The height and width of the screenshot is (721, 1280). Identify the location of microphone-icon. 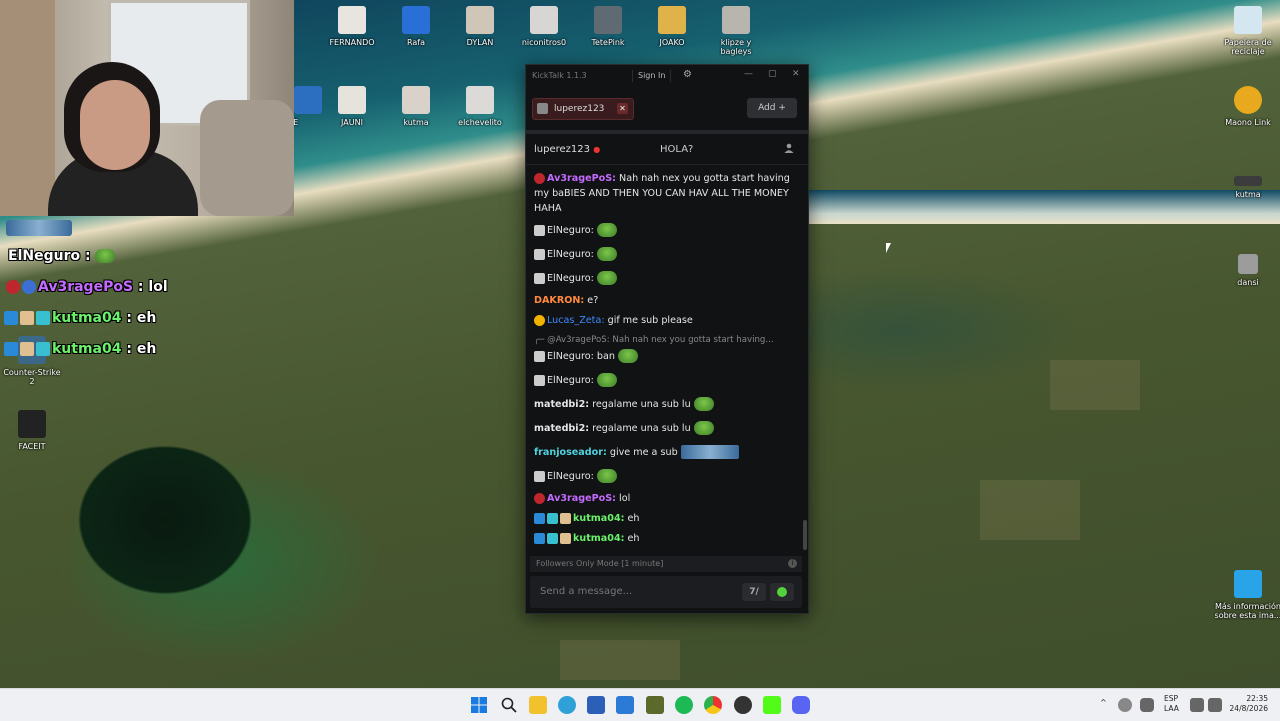
(1147, 705).